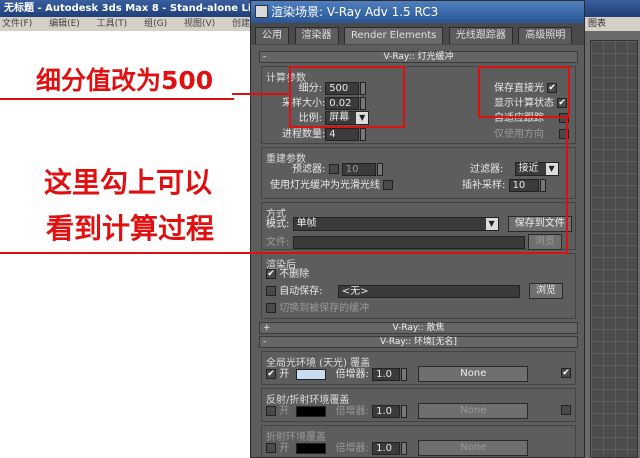 The width and height of the screenshot is (640, 458). What do you see at coordinates (404, 448) in the screenshot?
I see `refr-mult-spinner` at bounding box center [404, 448].